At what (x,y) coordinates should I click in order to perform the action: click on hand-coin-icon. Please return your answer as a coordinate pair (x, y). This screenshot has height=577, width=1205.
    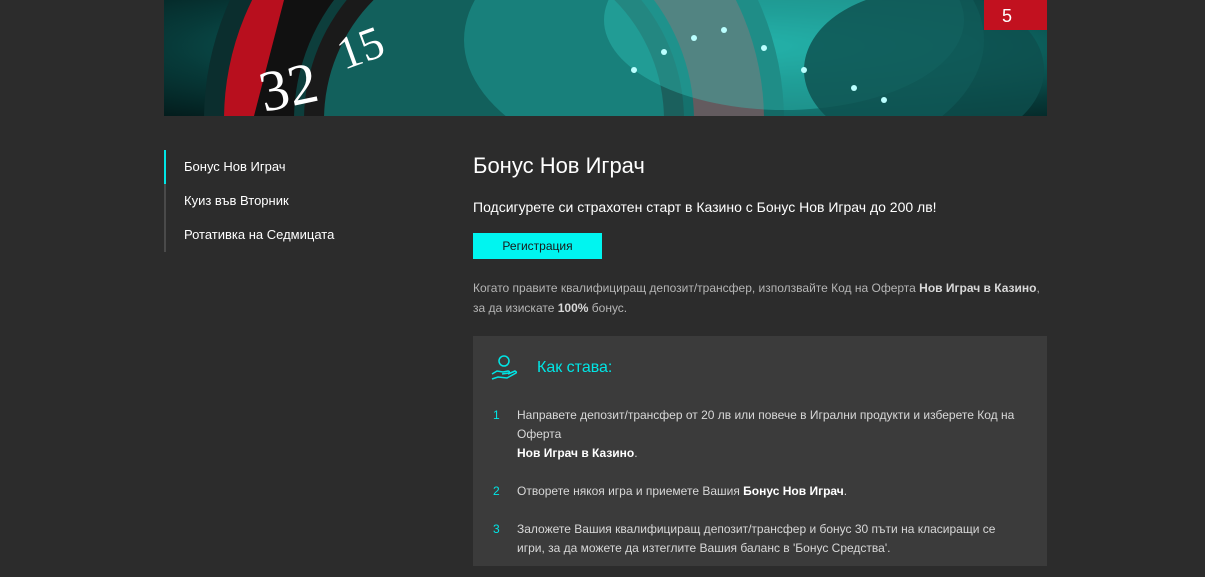
    Looking at the image, I should click on (504, 367).